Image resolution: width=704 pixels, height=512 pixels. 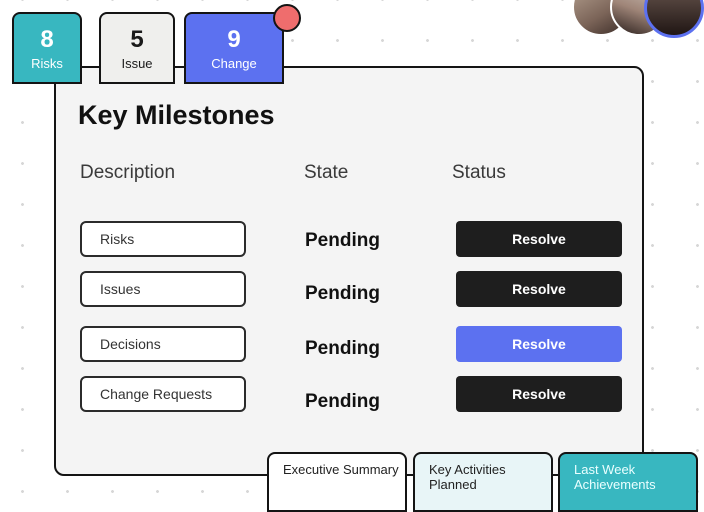 What do you see at coordinates (342, 401) in the screenshot?
I see `state-change-requests: Pending` at bounding box center [342, 401].